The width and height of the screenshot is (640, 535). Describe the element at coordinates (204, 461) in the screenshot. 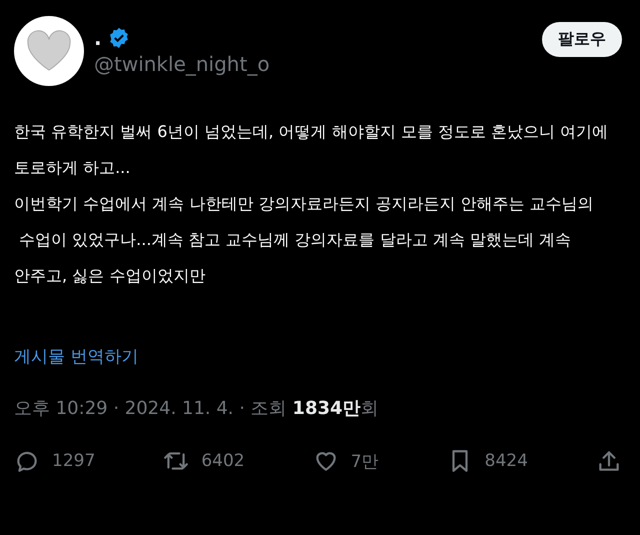

I see `repost-button: 6402` at that location.